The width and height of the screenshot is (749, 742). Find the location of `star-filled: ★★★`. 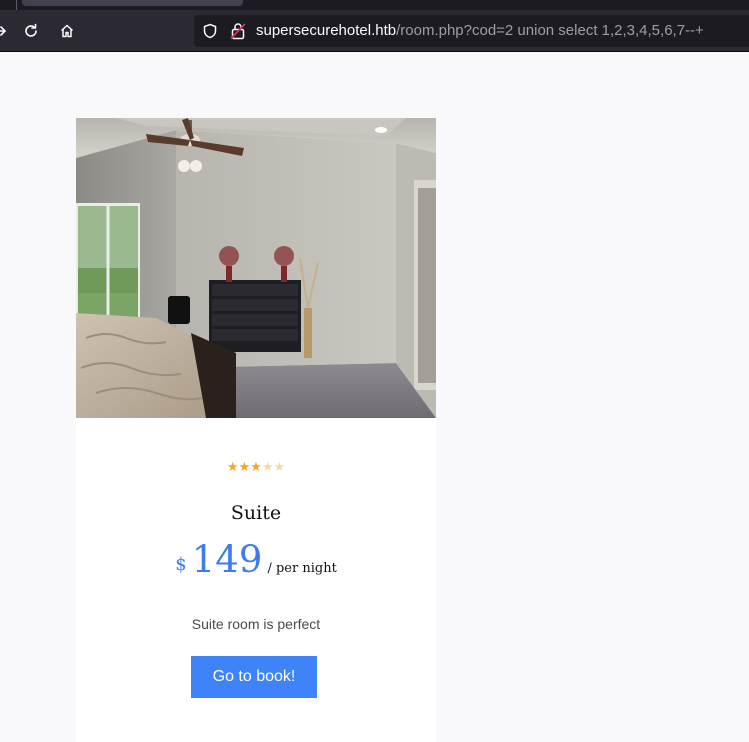

star-filled: ★★★ is located at coordinates (244, 467).